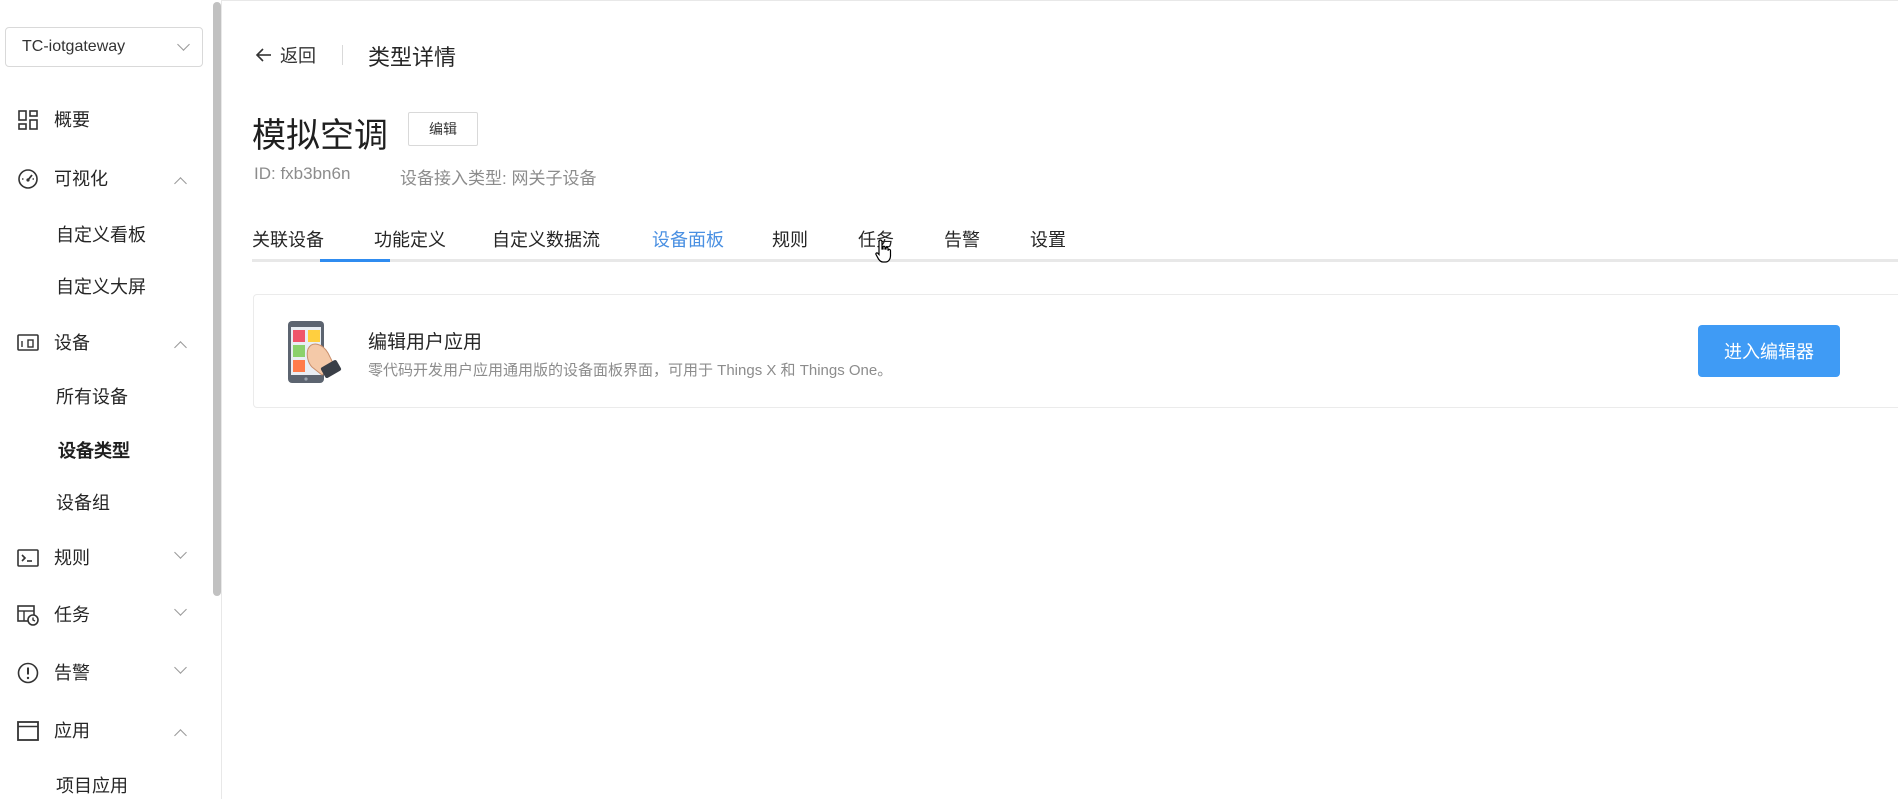 The image size is (1898, 801). What do you see at coordinates (72, 558) in the screenshot?
I see `sidebar-item-label: 规则` at bounding box center [72, 558].